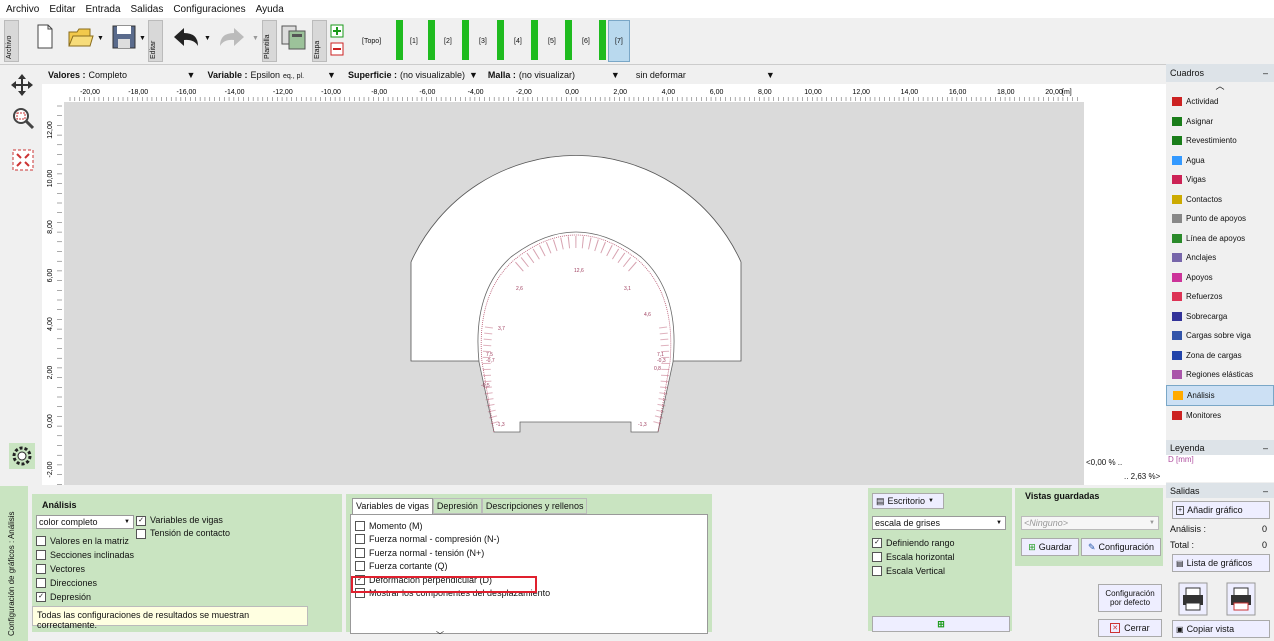 This screenshot has height=641, width=1274. What do you see at coordinates (615, 75) in the screenshot?
I see `malla-dropdown-icon: ▼` at bounding box center [615, 75].